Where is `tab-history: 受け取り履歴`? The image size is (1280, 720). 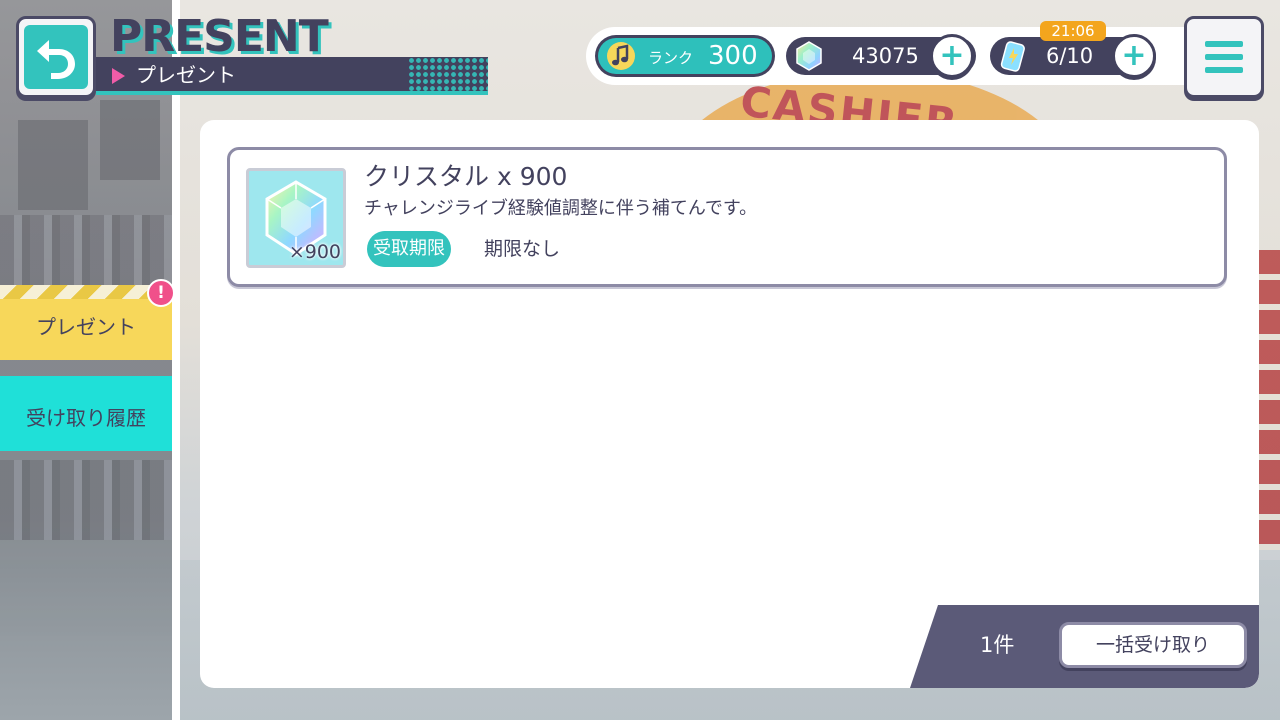 tab-history: 受け取り履歴 is located at coordinates (86, 413).